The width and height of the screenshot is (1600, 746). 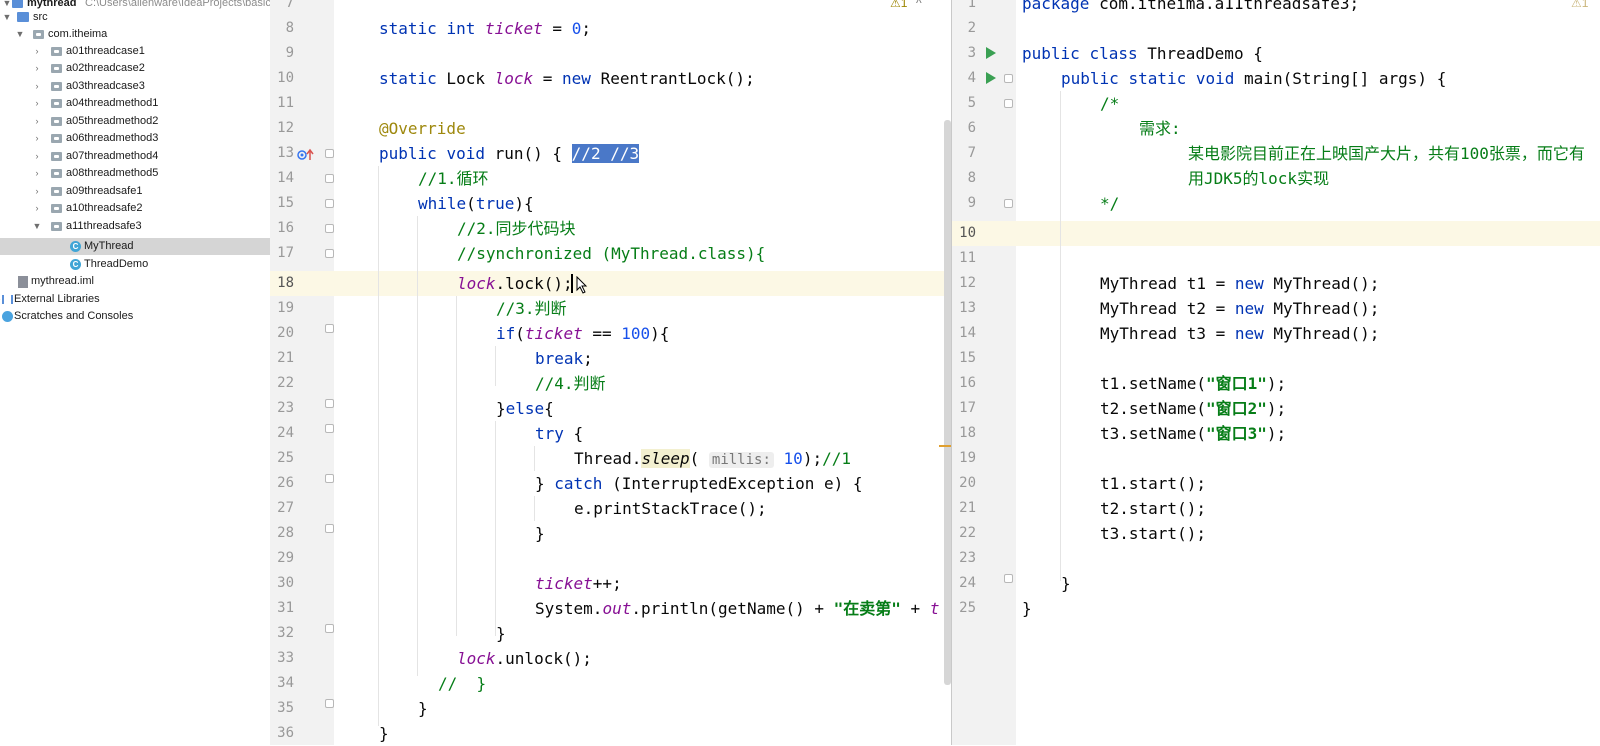 What do you see at coordinates (1249, 308) in the screenshot?
I see `keyword: new` at bounding box center [1249, 308].